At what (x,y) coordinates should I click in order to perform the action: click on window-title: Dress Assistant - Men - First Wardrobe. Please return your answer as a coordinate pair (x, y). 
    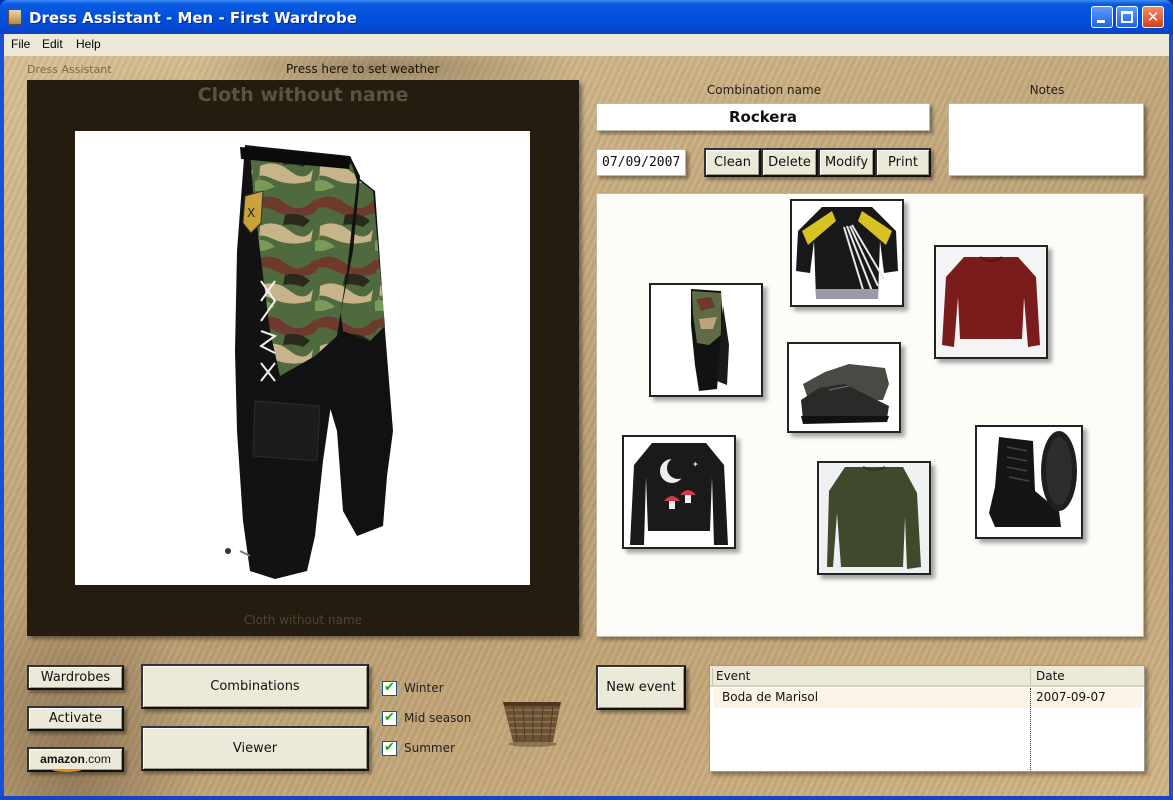
    Looking at the image, I should click on (193, 18).